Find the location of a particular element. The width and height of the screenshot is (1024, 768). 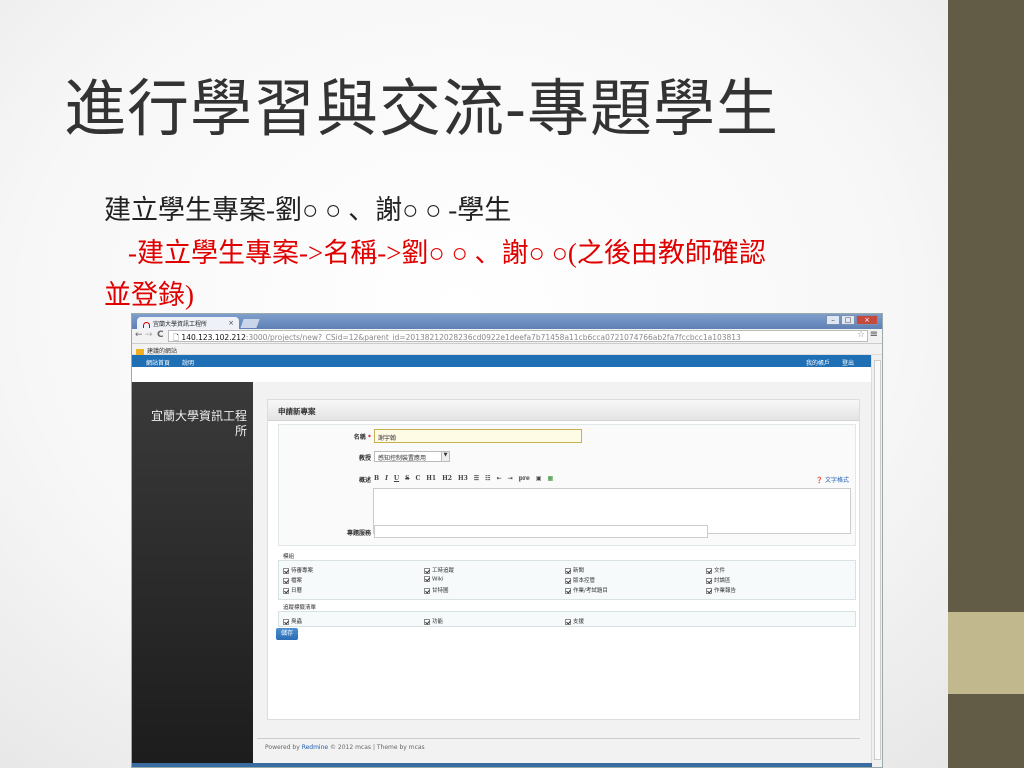

footer-suffix: © 2012 mcas | Theme by mcas is located at coordinates (376, 747).